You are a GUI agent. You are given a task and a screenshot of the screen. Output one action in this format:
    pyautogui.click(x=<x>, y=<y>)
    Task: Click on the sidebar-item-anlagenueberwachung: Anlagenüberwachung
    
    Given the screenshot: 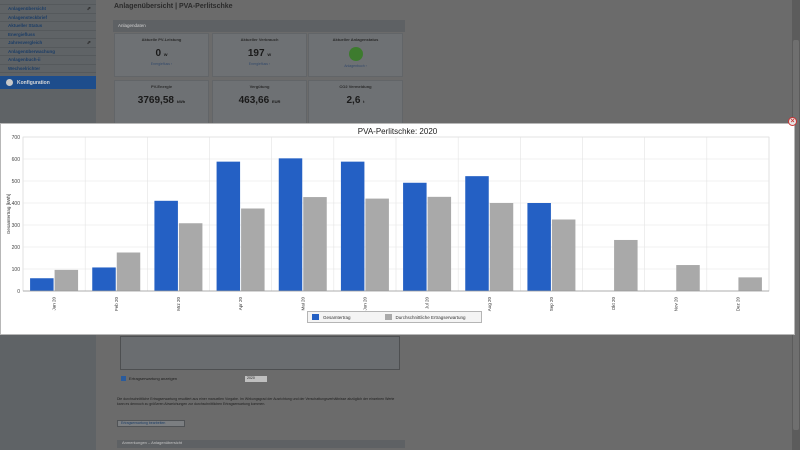 What is the action you would take?
    pyautogui.click(x=48, y=52)
    